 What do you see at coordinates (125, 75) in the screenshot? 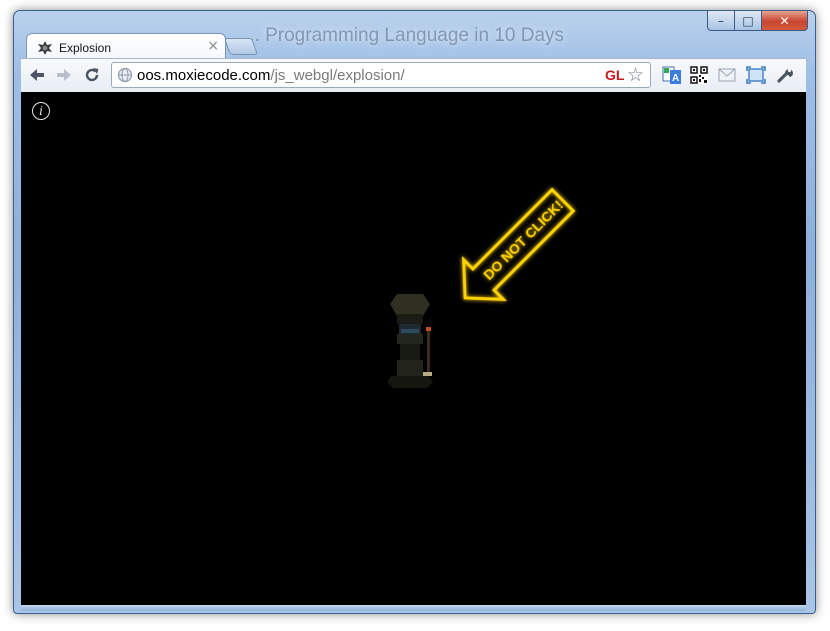
I see `globe-icon` at bounding box center [125, 75].